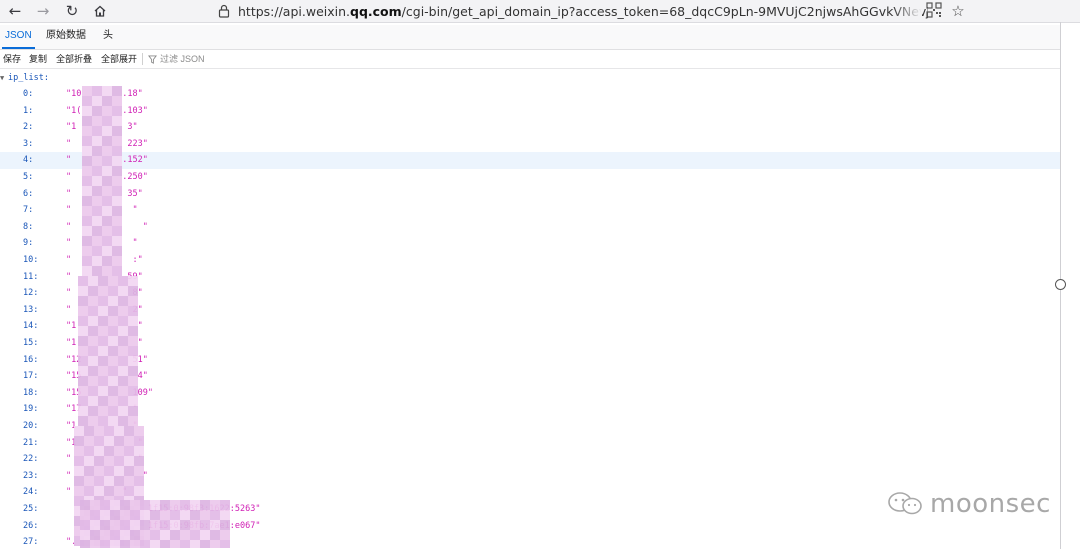 Image resolution: width=1080 pixels, height=551 pixels. Describe the element at coordinates (100, 11) in the screenshot. I see `home-icon` at that location.